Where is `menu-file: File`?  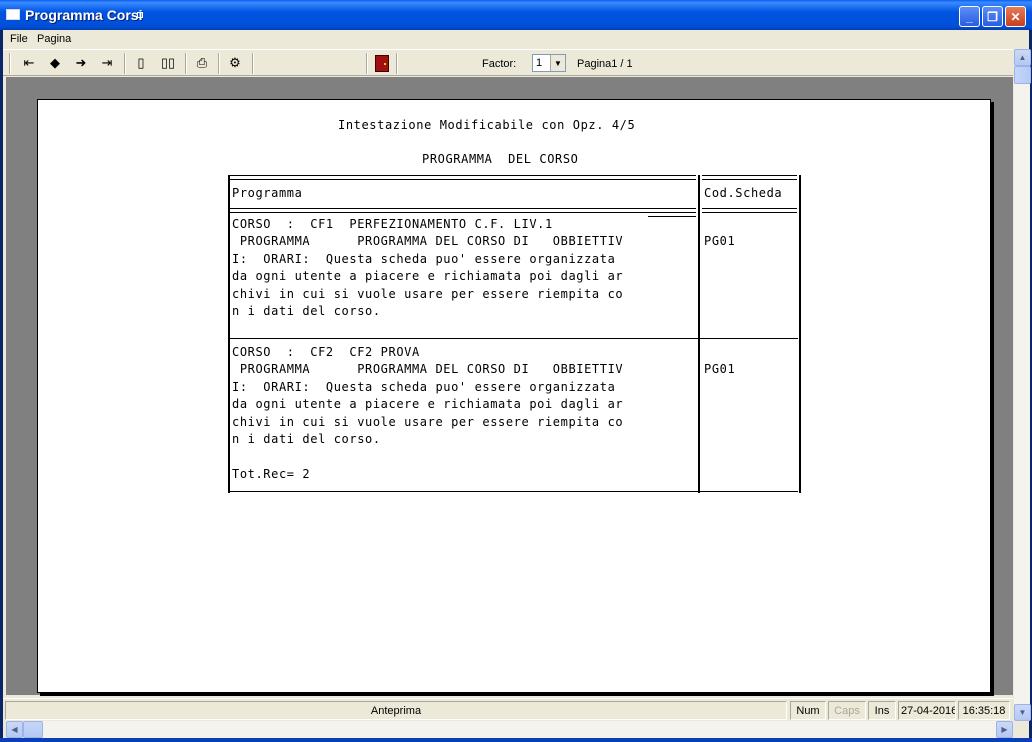
menu-file: File is located at coordinates (19, 39).